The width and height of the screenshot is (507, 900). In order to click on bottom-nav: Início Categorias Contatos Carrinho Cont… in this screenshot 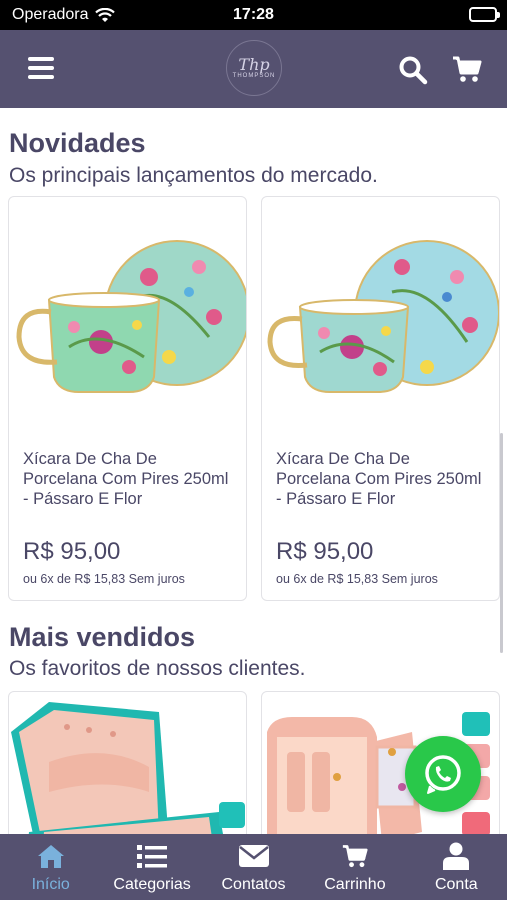, I will do `click(253, 867)`.